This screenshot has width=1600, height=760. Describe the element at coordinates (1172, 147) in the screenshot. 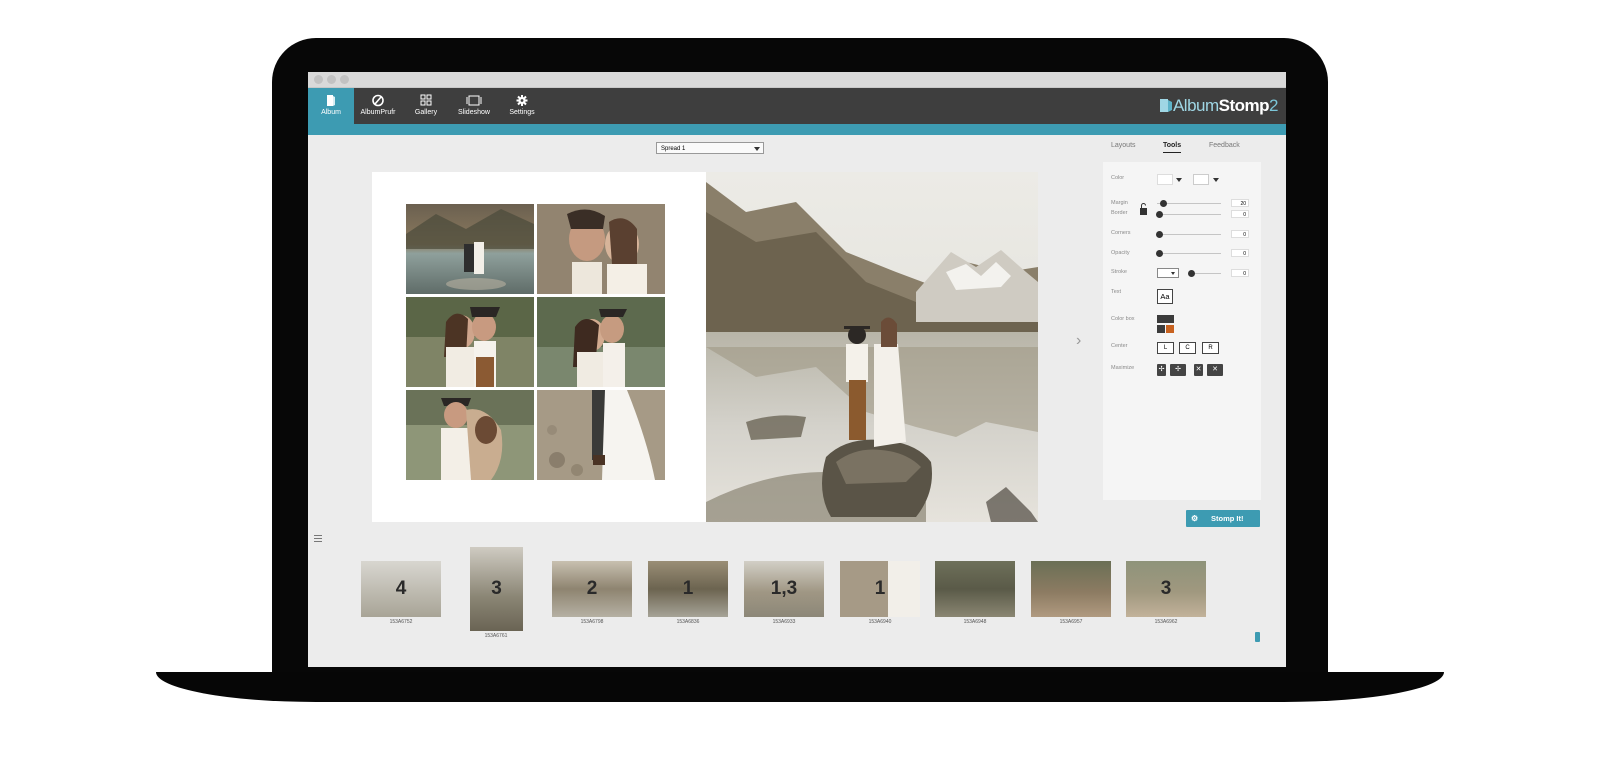

I see `tab-tools: Tools` at that location.